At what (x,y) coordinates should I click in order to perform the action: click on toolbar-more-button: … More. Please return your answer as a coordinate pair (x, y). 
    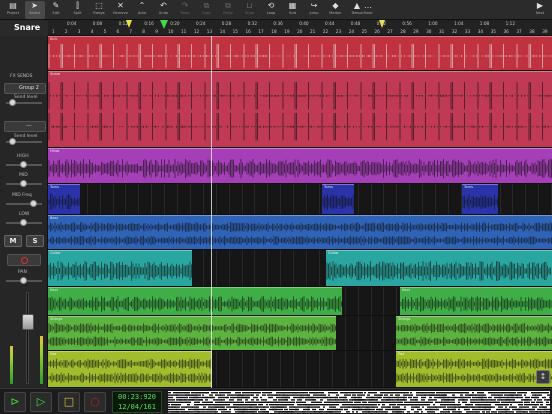
    Looking at the image, I should click on (368, 10).